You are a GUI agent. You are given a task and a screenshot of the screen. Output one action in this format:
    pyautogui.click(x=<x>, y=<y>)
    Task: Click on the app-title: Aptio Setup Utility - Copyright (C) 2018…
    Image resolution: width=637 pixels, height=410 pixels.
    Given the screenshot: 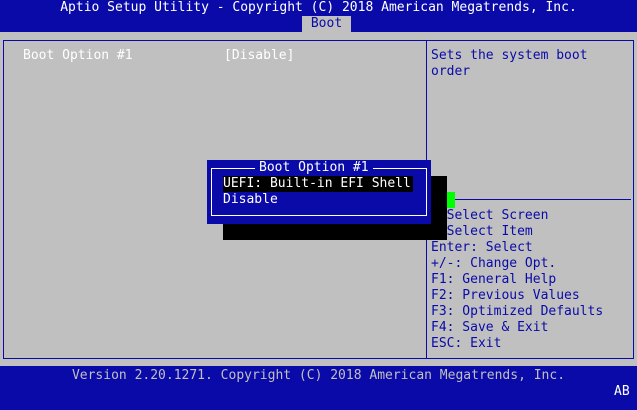 What is the action you would take?
    pyautogui.click(x=318, y=7)
    